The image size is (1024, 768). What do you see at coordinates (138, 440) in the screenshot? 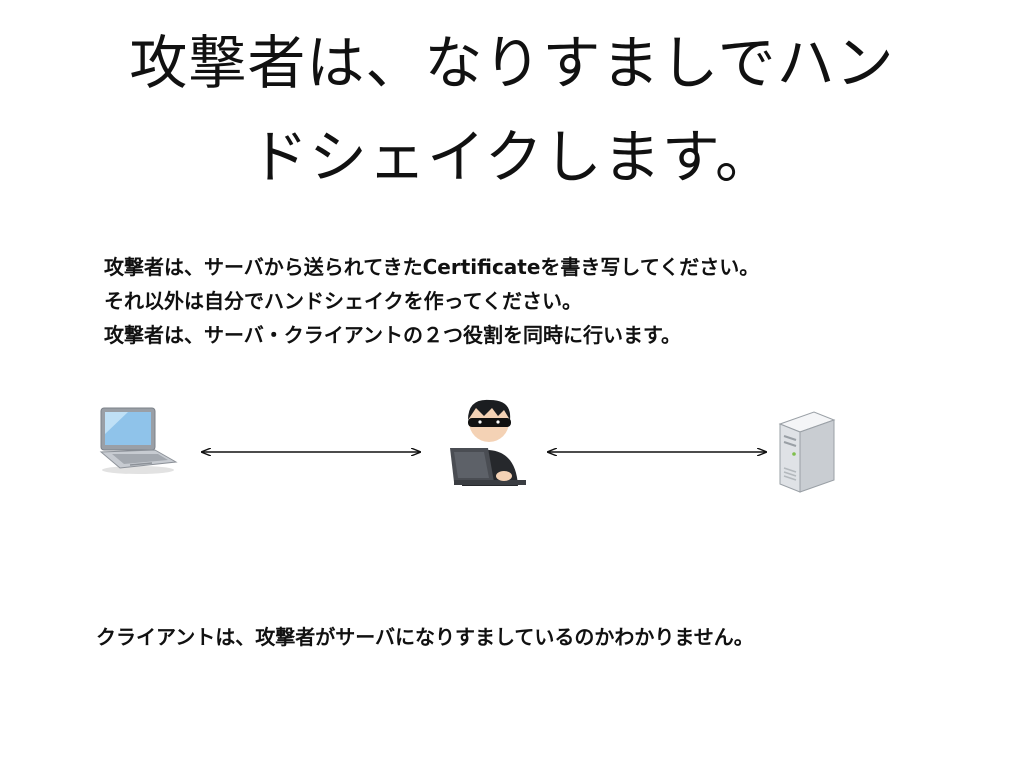
I see `laptop-icon` at bounding box center [138, 440].